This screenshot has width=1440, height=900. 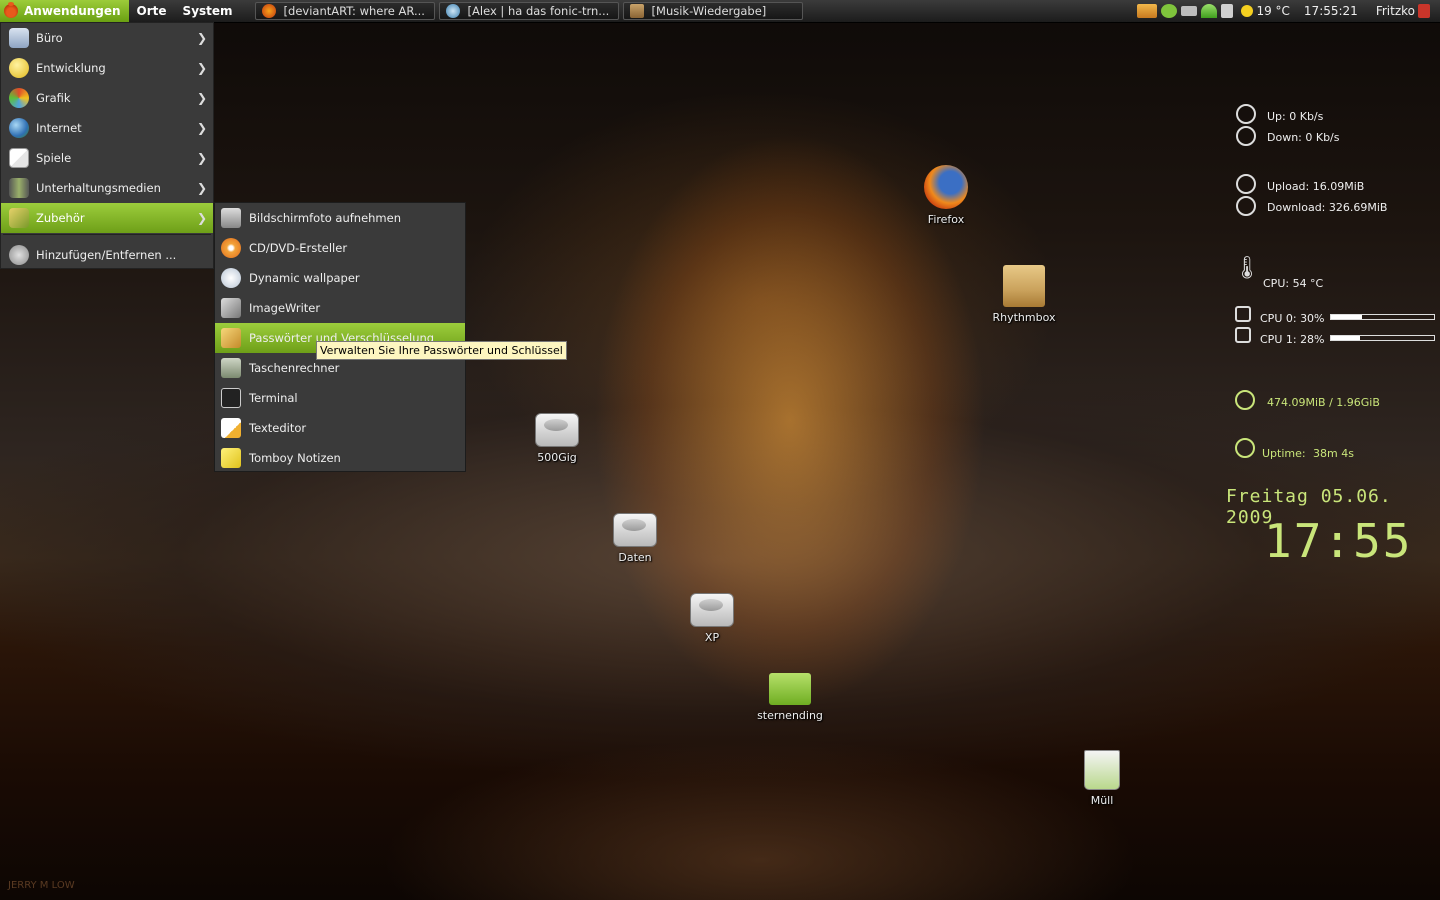 What do you see at coordinates (107, 38) in the screenshot?
I see `menu-item-office: Büro ❯` at bounding box center [107, 38].